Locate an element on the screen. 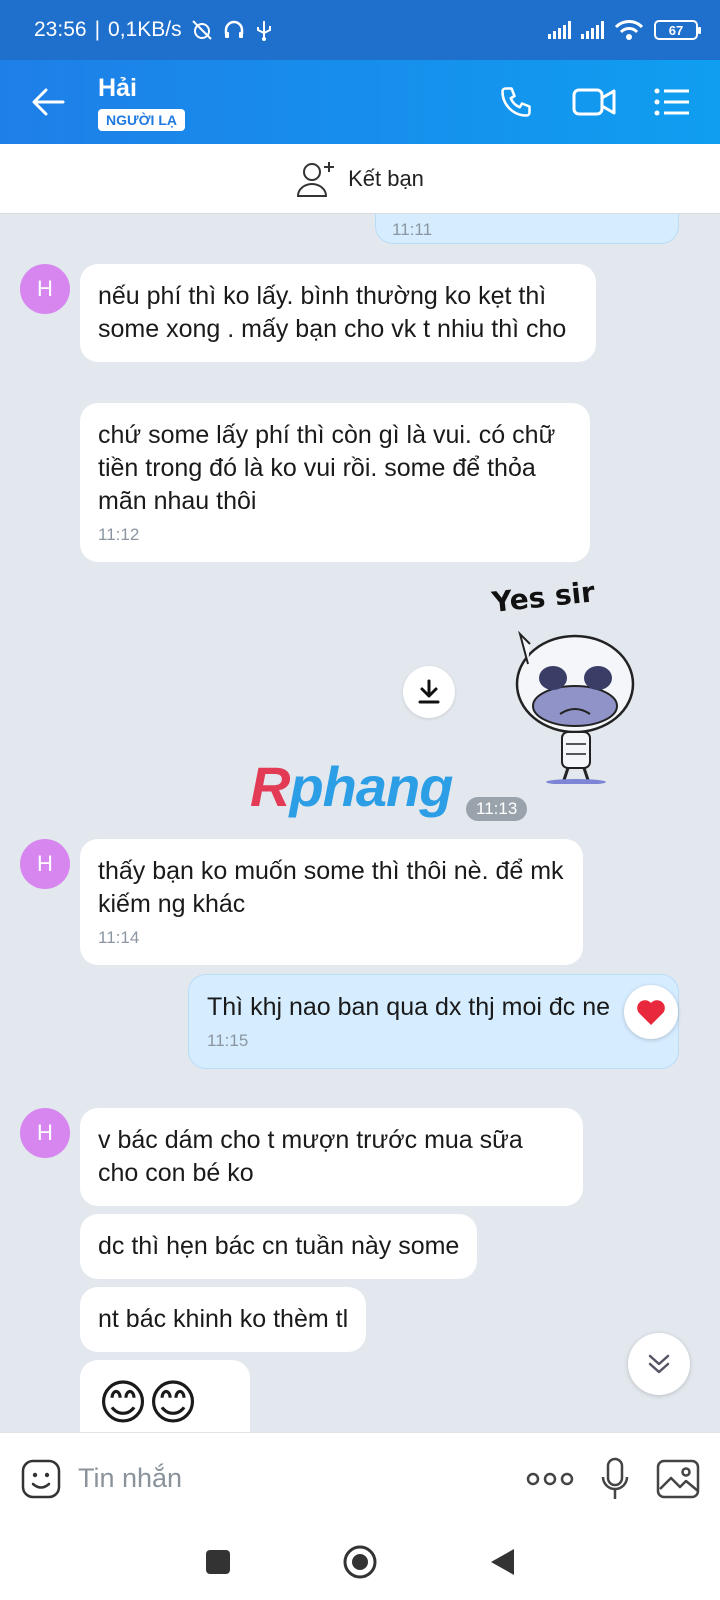 This screenshot has width=720, height=1600. arrow-left-icon is located at coordinates (48, 102).